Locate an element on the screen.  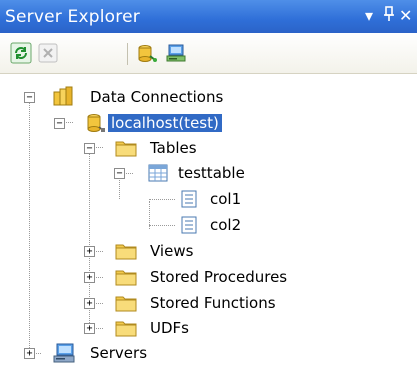
tree-node-tables: − Tables is located at coordinates (208, 149).